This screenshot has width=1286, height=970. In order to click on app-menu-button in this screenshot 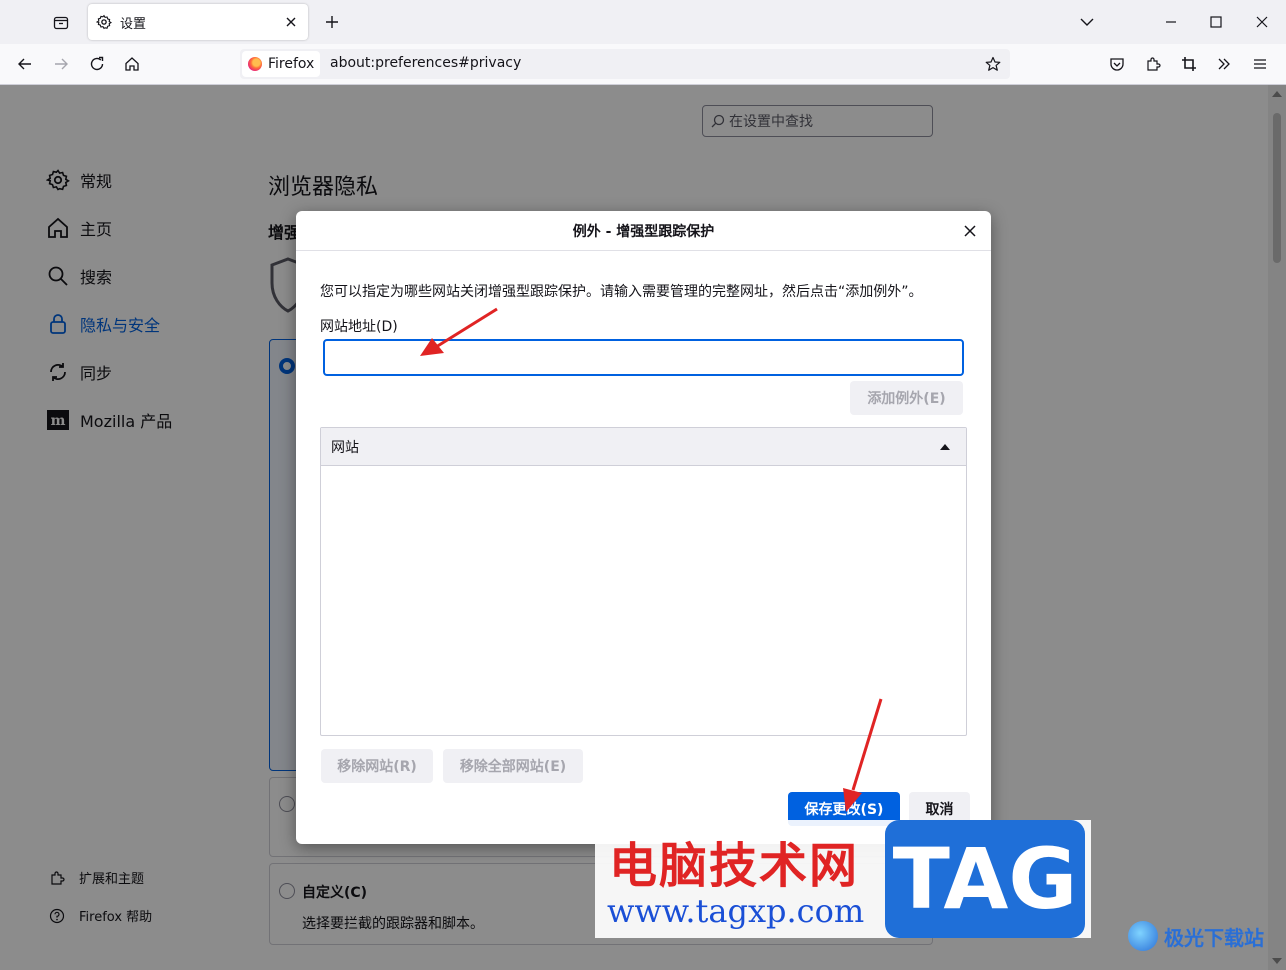, I will do `click(1260, 64)`.